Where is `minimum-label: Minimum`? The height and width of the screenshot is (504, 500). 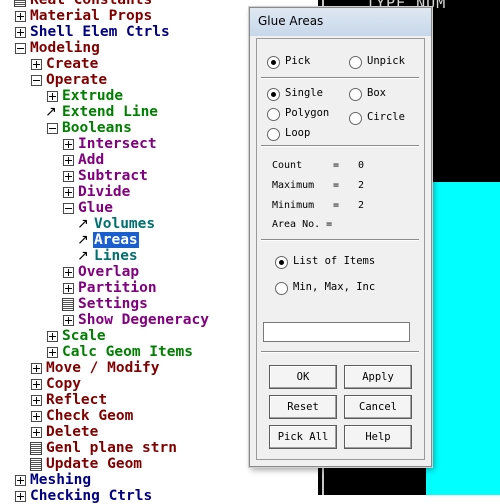 minimum-label: Minimum is located at coordinates (293, 205).